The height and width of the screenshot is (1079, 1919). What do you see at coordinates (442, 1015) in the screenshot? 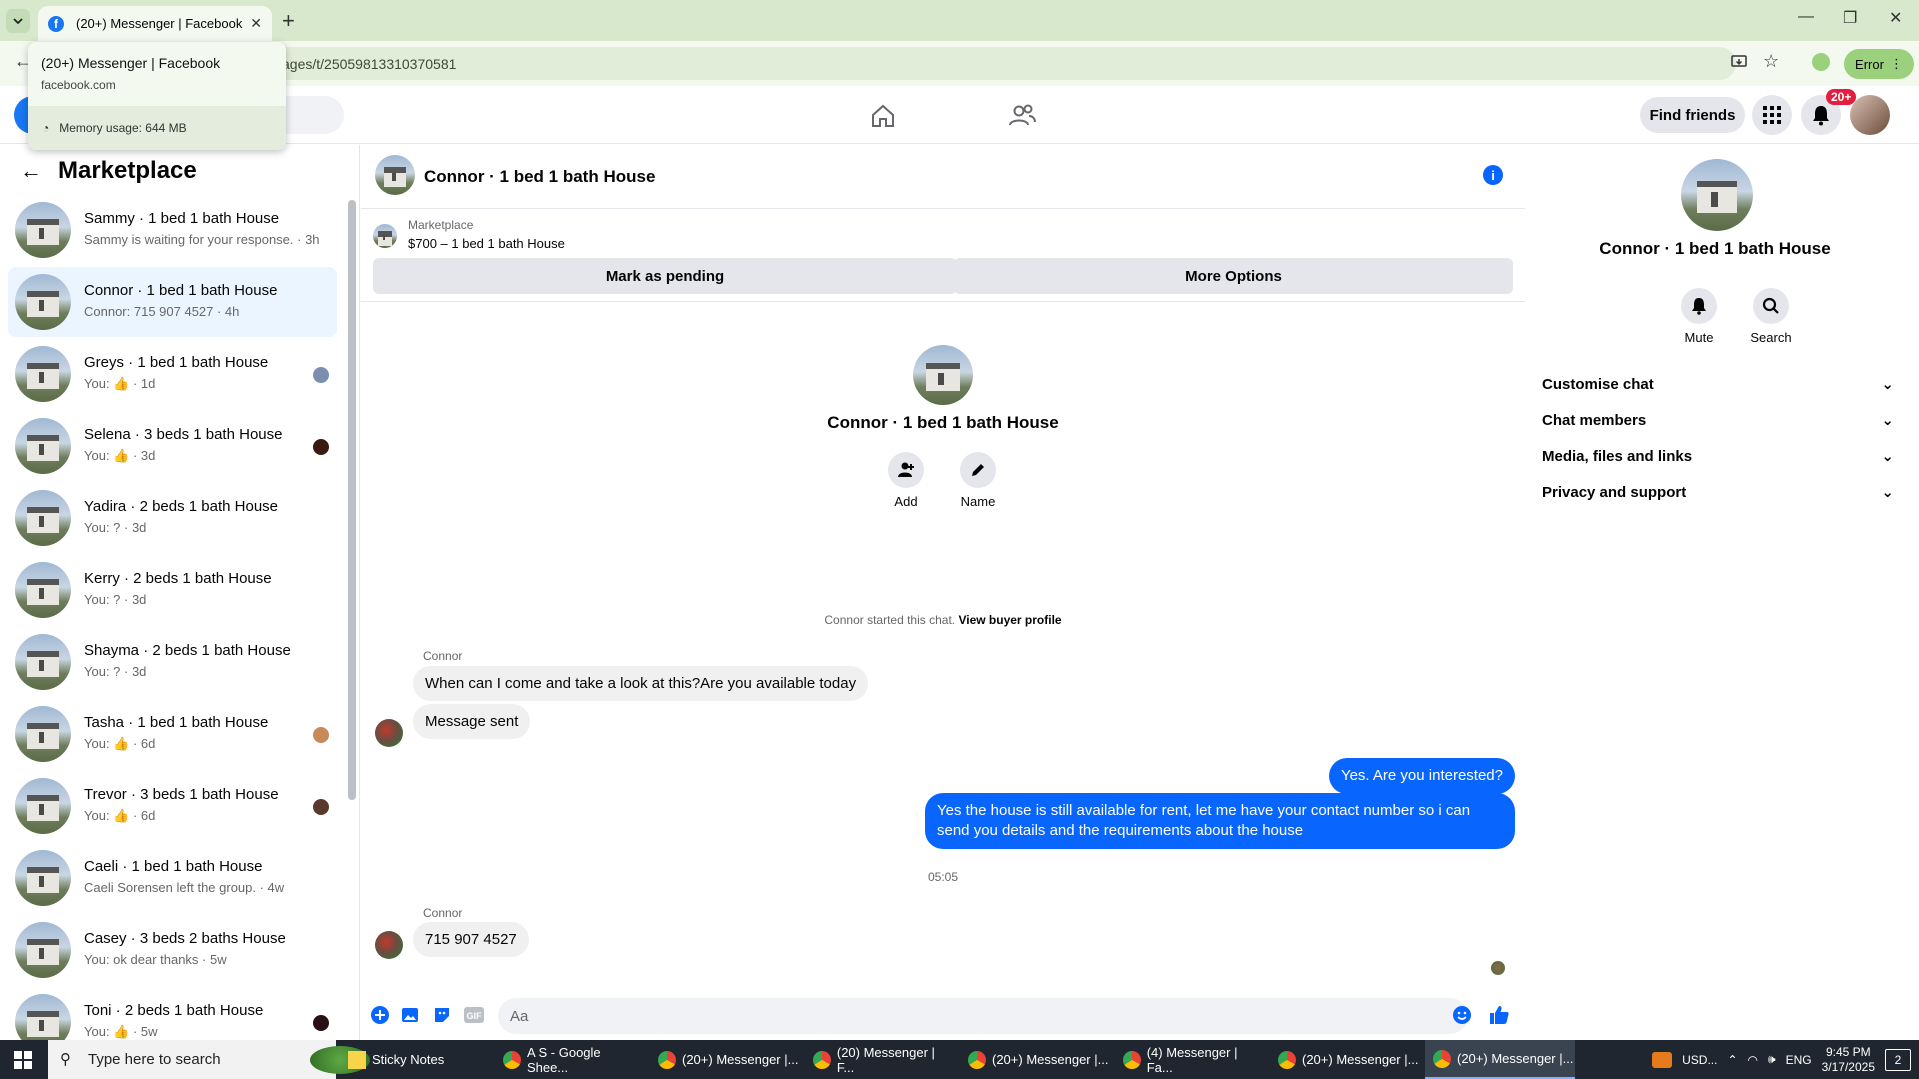
I see `sticker-icon` at bounding box center [442, 1015].